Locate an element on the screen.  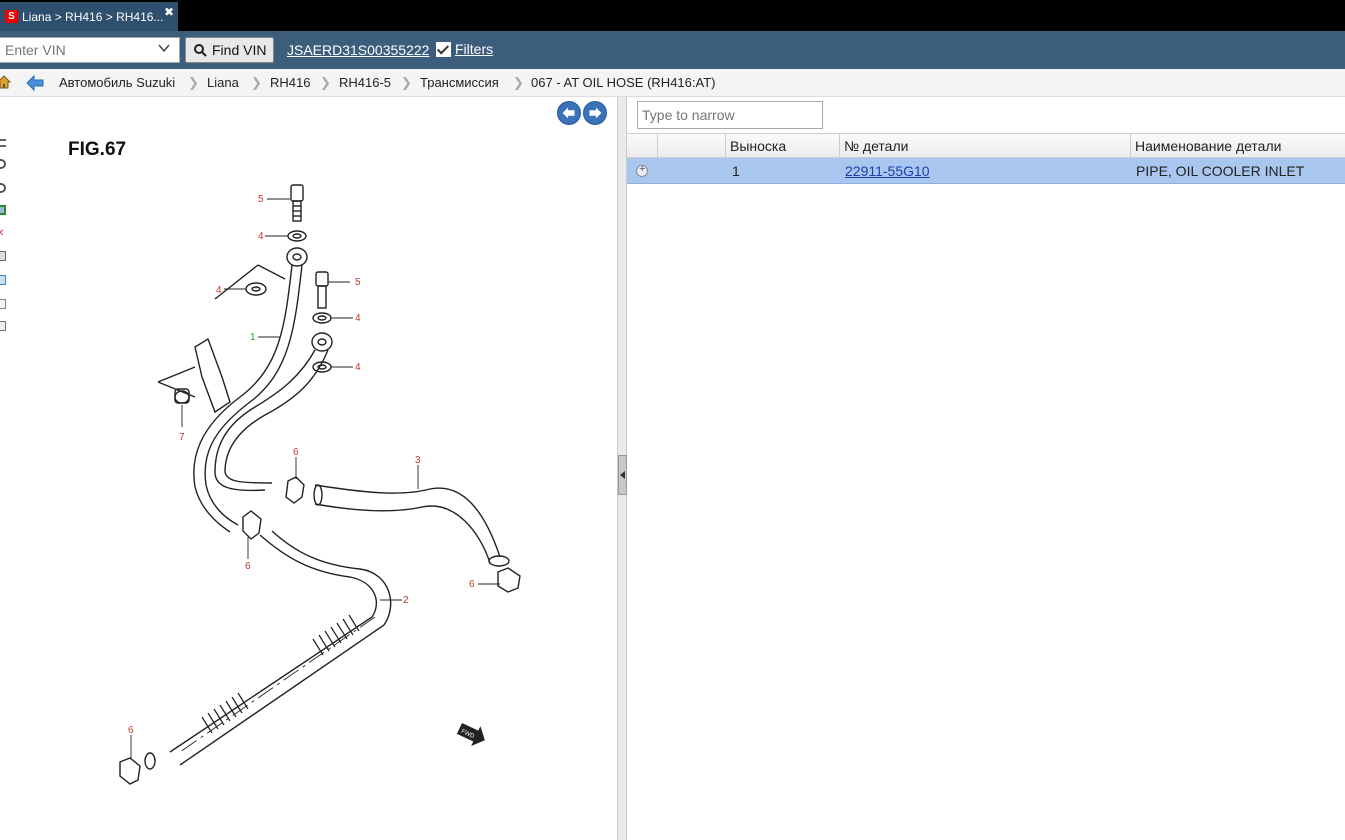
column-header-expand is located at coordinates (642, 145).